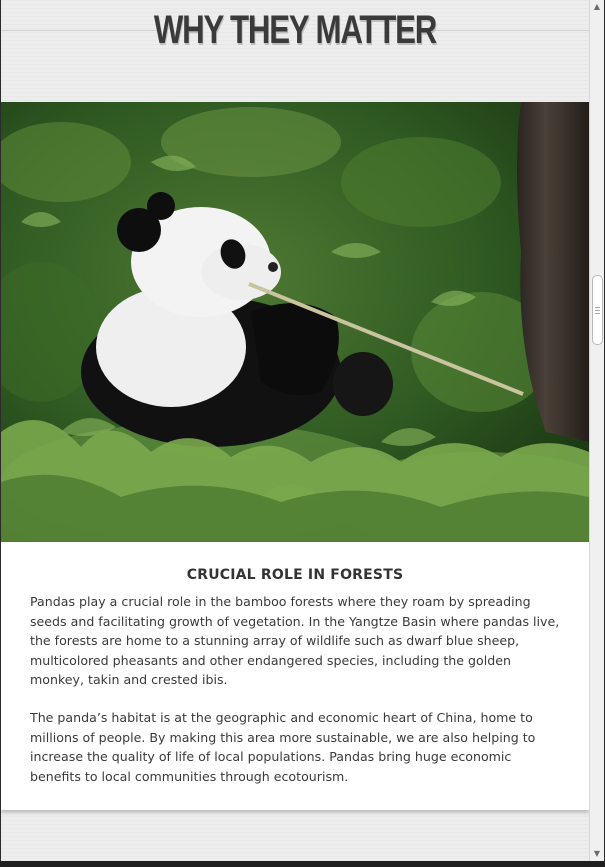 This screenshot has height=867, width=605. I want to click on section-title: WHY THEY MATTER, so click(295, 30).